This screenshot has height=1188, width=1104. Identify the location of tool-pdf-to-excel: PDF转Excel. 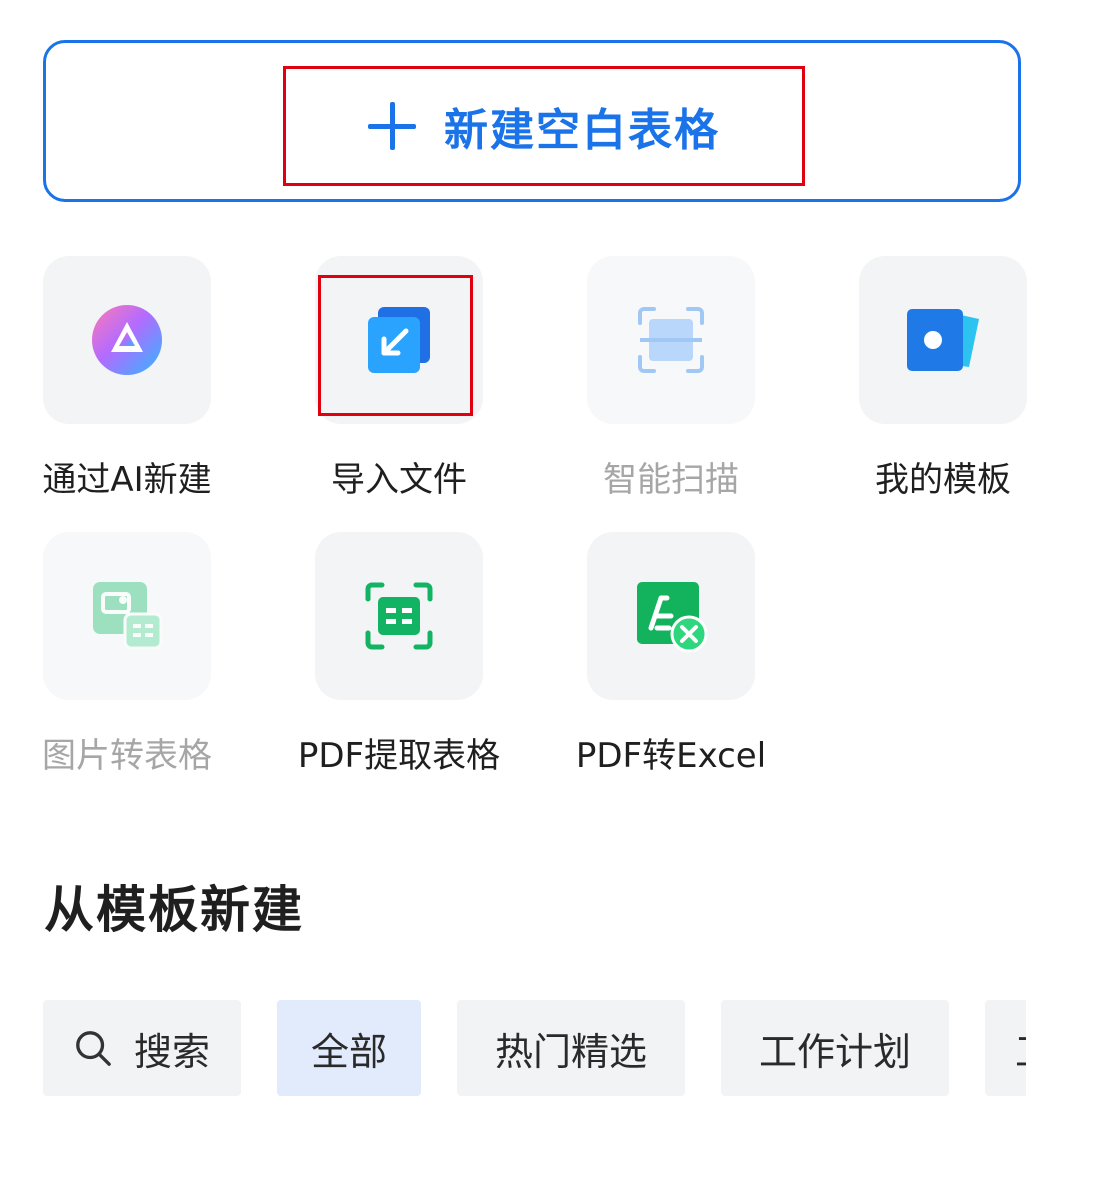
(671, 654).